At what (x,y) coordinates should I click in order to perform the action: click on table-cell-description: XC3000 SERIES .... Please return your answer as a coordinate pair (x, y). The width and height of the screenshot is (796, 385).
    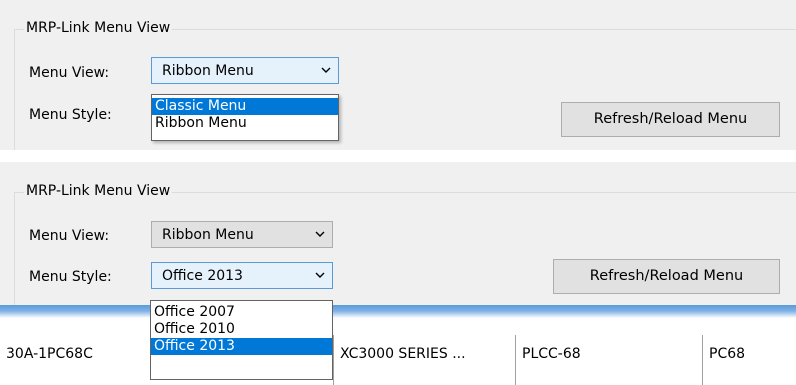
    Looking at the image, I should click on (424, 360).